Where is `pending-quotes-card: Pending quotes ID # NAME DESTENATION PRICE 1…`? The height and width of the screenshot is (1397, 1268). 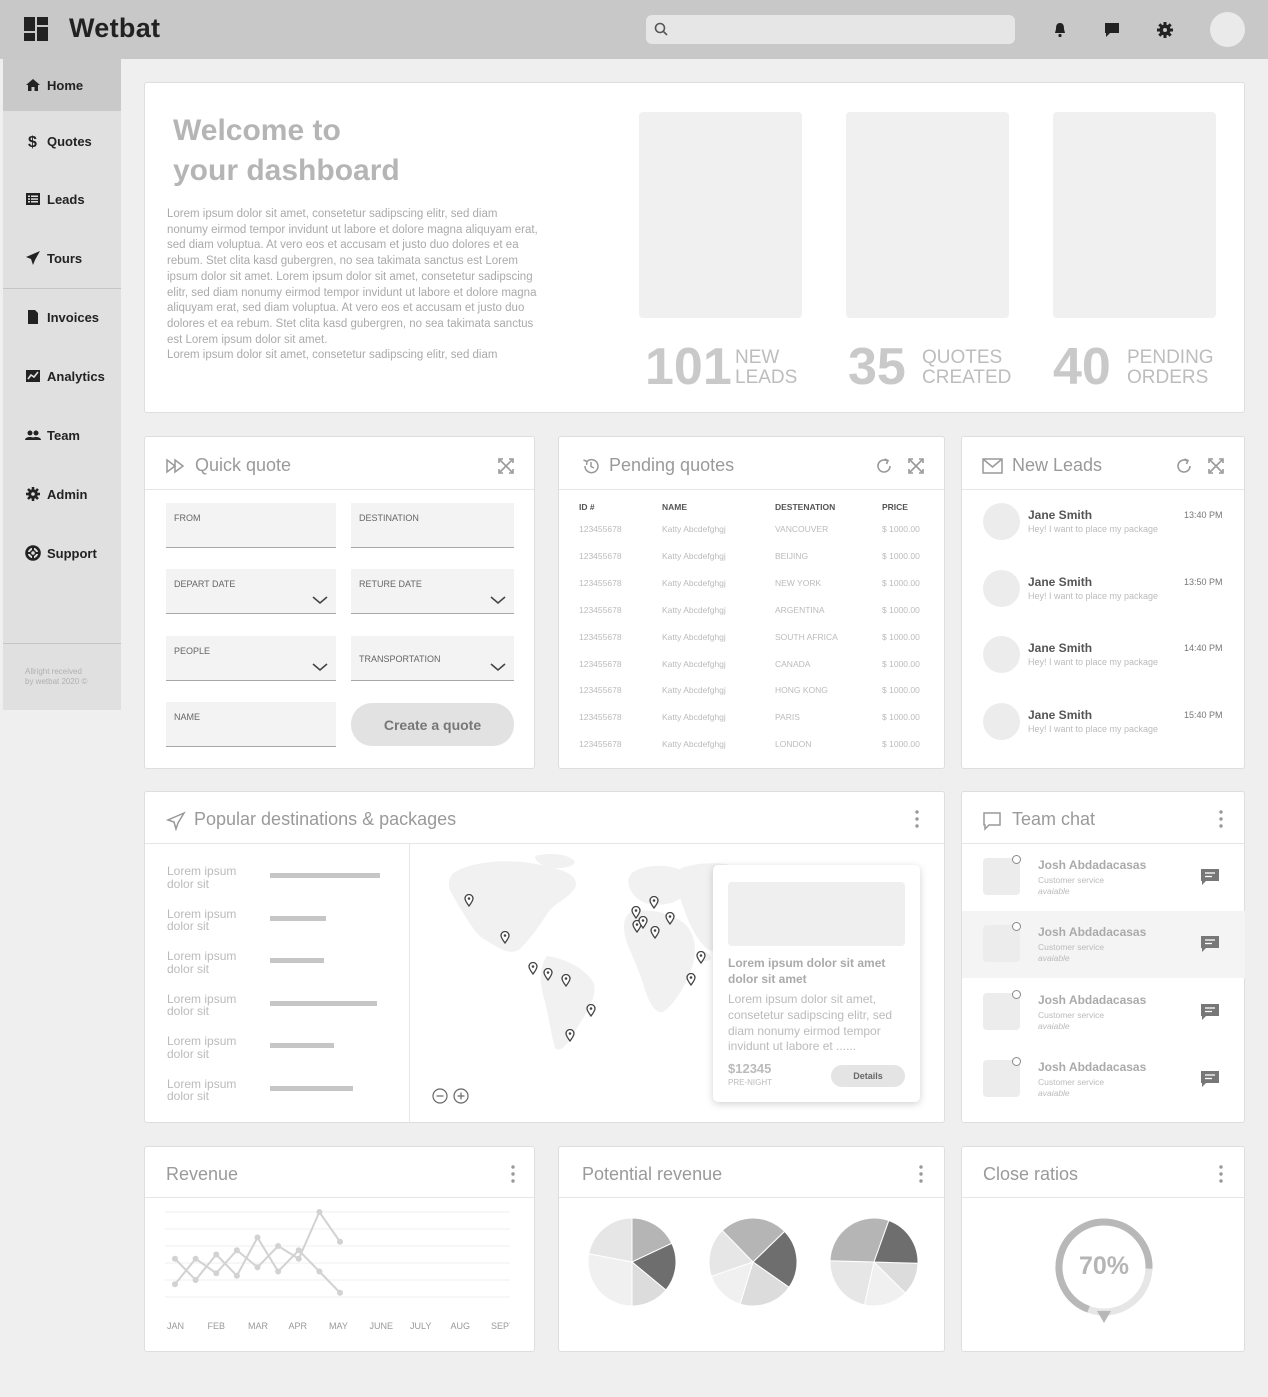
pending-quotes-card: Pending quotes ID # NAME DESTENATION PRICE 1… is located at coordinates (751, 602).